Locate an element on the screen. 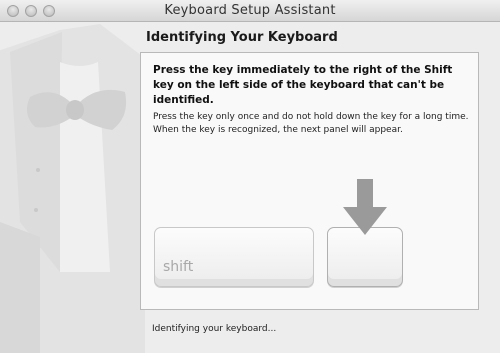  down-arrow-icon is located at coordinates (365, 207).